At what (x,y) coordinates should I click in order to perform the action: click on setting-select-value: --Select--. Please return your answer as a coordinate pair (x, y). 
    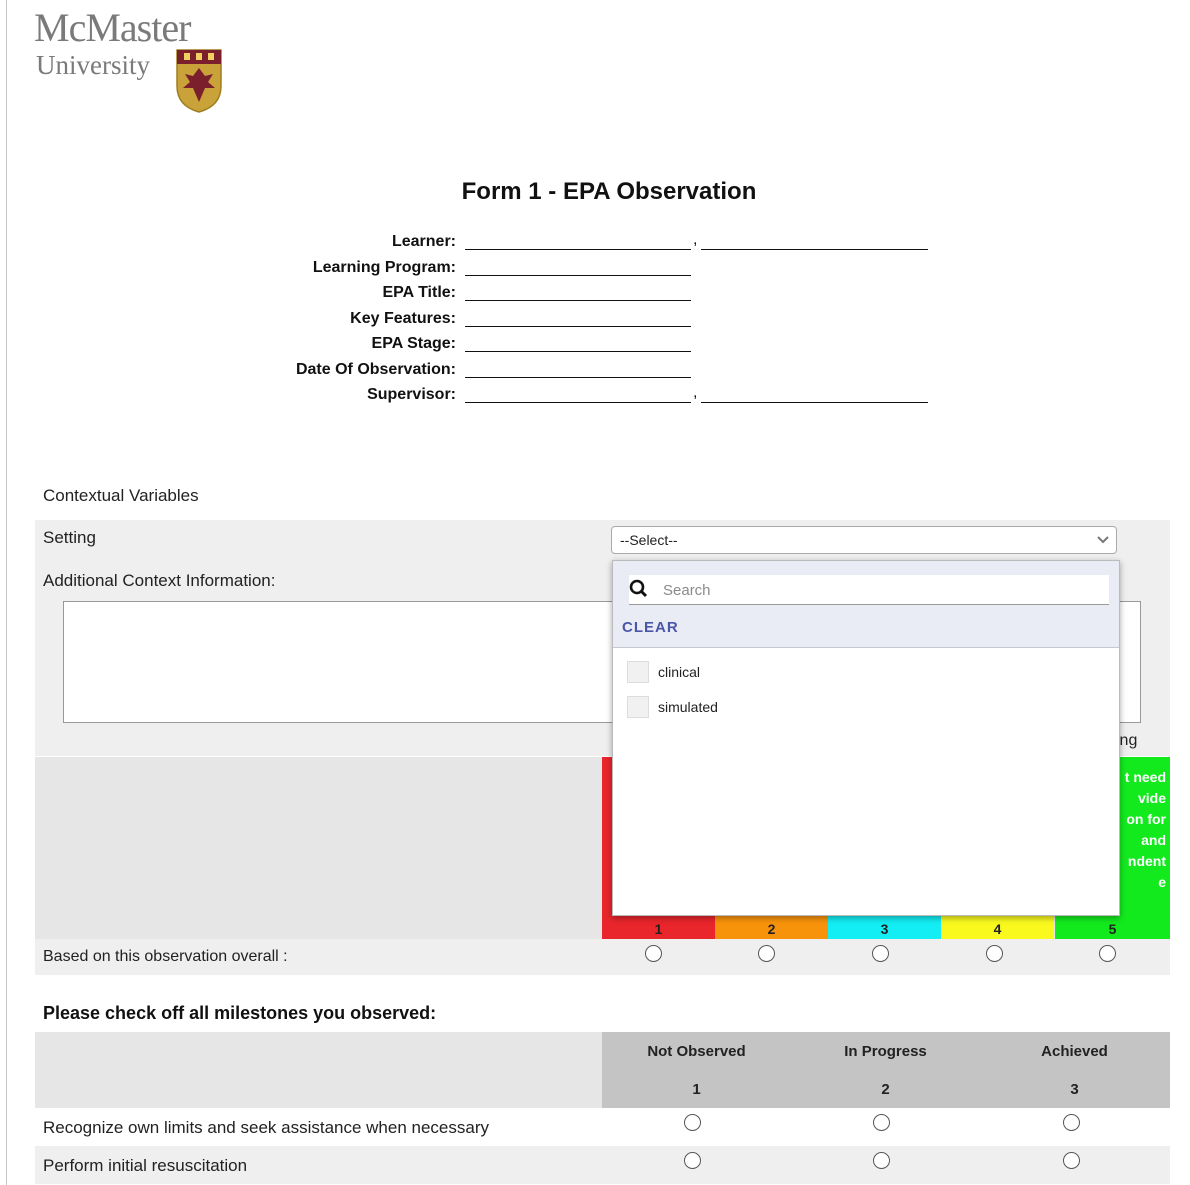
    Looking at the image, I should click on (649, 540).